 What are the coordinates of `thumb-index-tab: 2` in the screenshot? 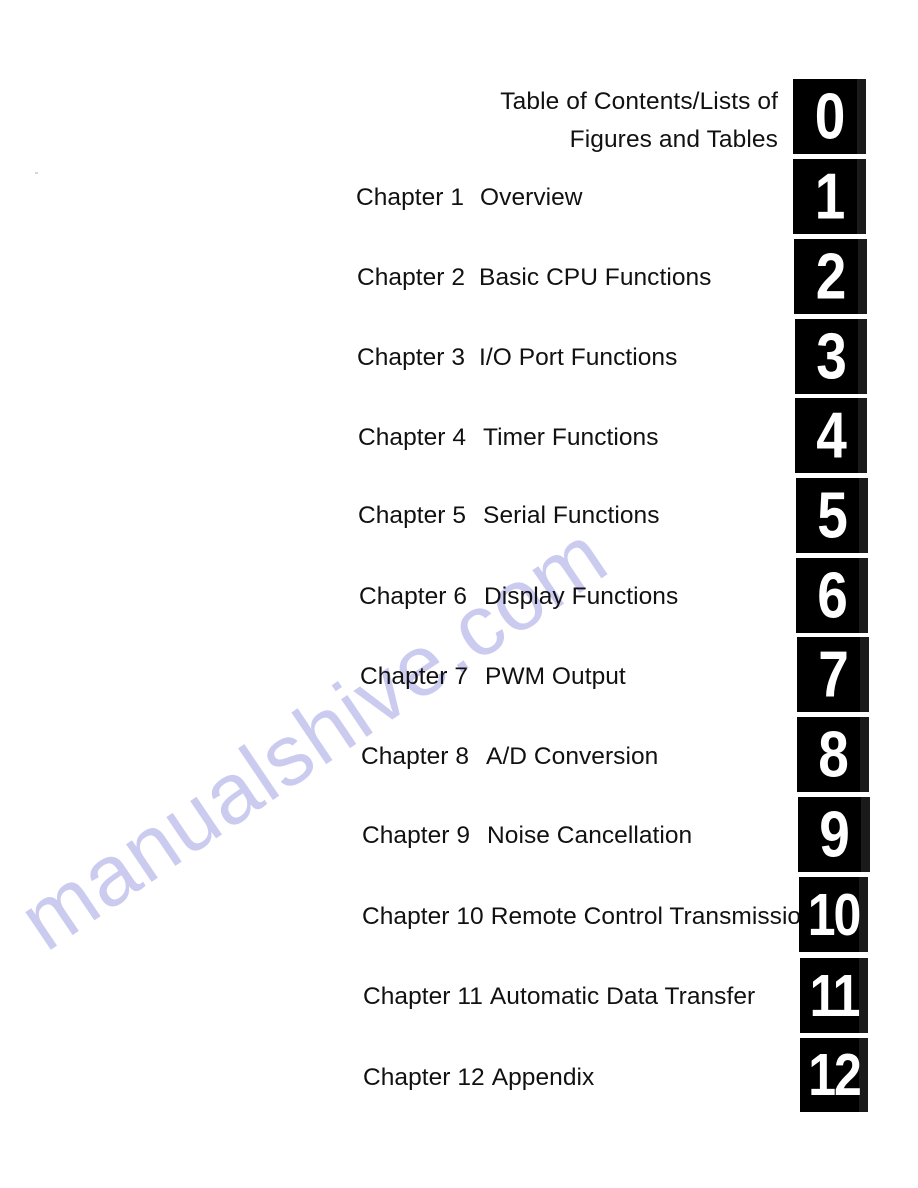 It's located at (830, 276).